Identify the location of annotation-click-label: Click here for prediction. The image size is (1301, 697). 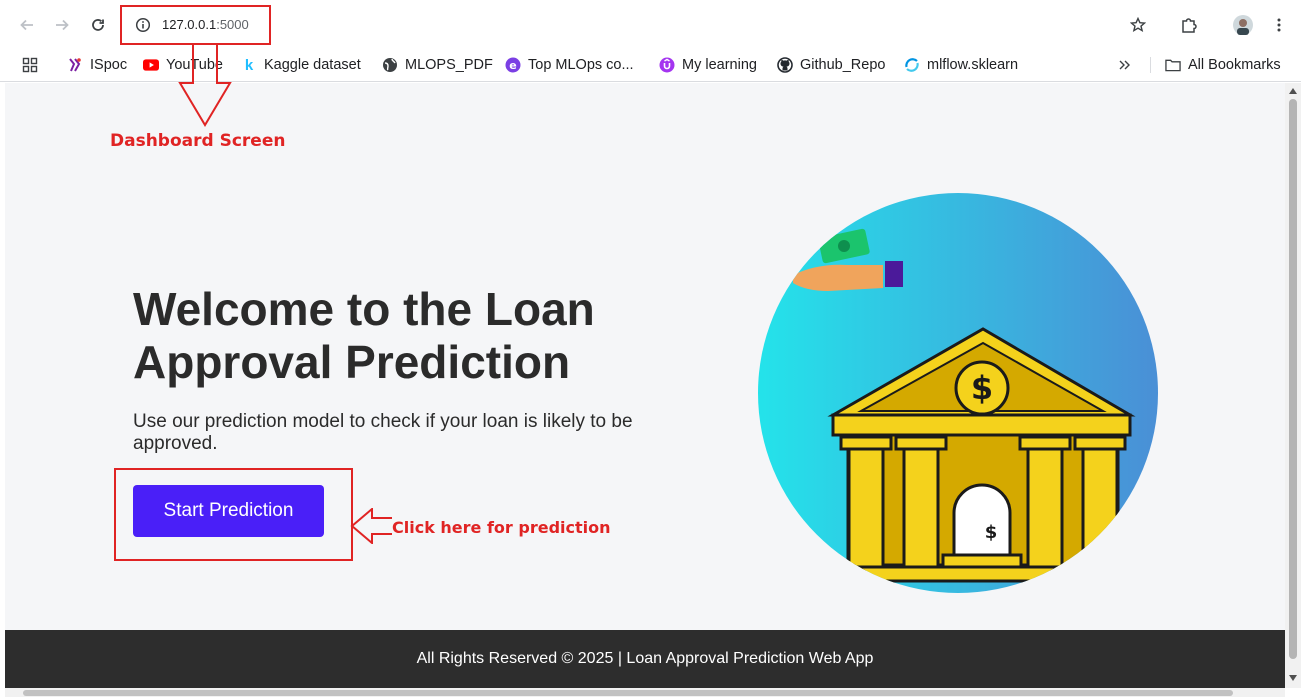
(501, 527).